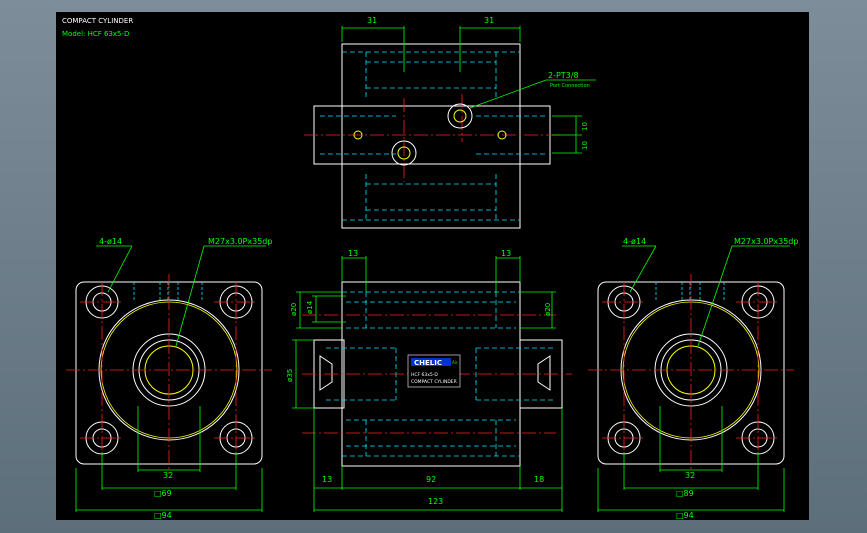 Image resolution: width=867 pixels, height=533 pixels. I want to click on right-side-view: 4-ø14 M27x3.0Px35dp 32 □89 □94, so click(693, 378).